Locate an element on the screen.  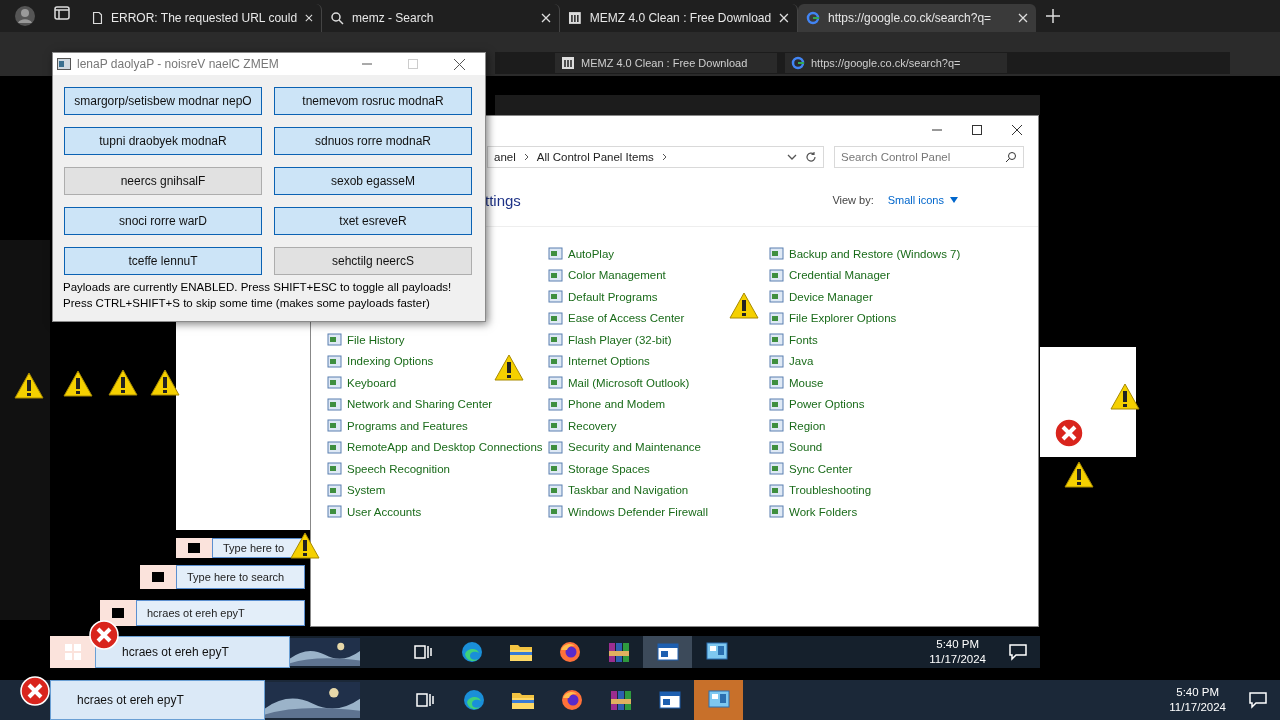
control-panel-item: Ease of Access Center is located at coordinates (658, 318).